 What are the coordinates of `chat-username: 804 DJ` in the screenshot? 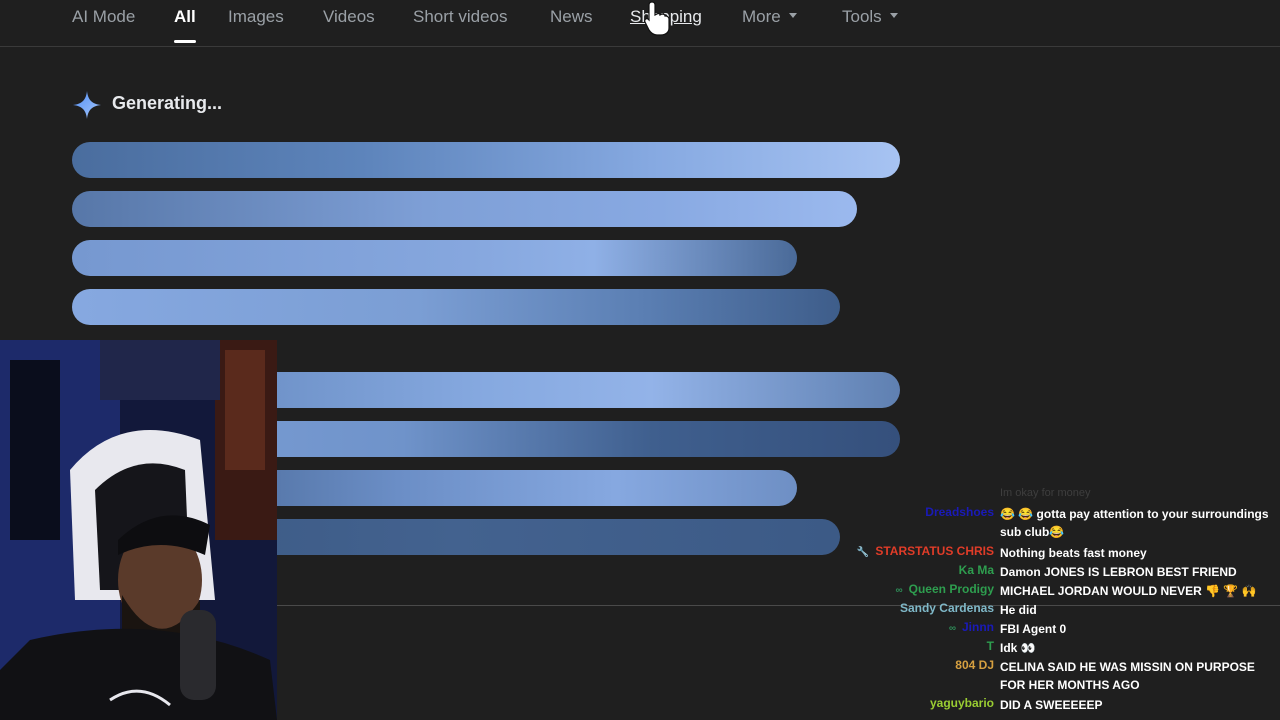 It's located at (974, 665).